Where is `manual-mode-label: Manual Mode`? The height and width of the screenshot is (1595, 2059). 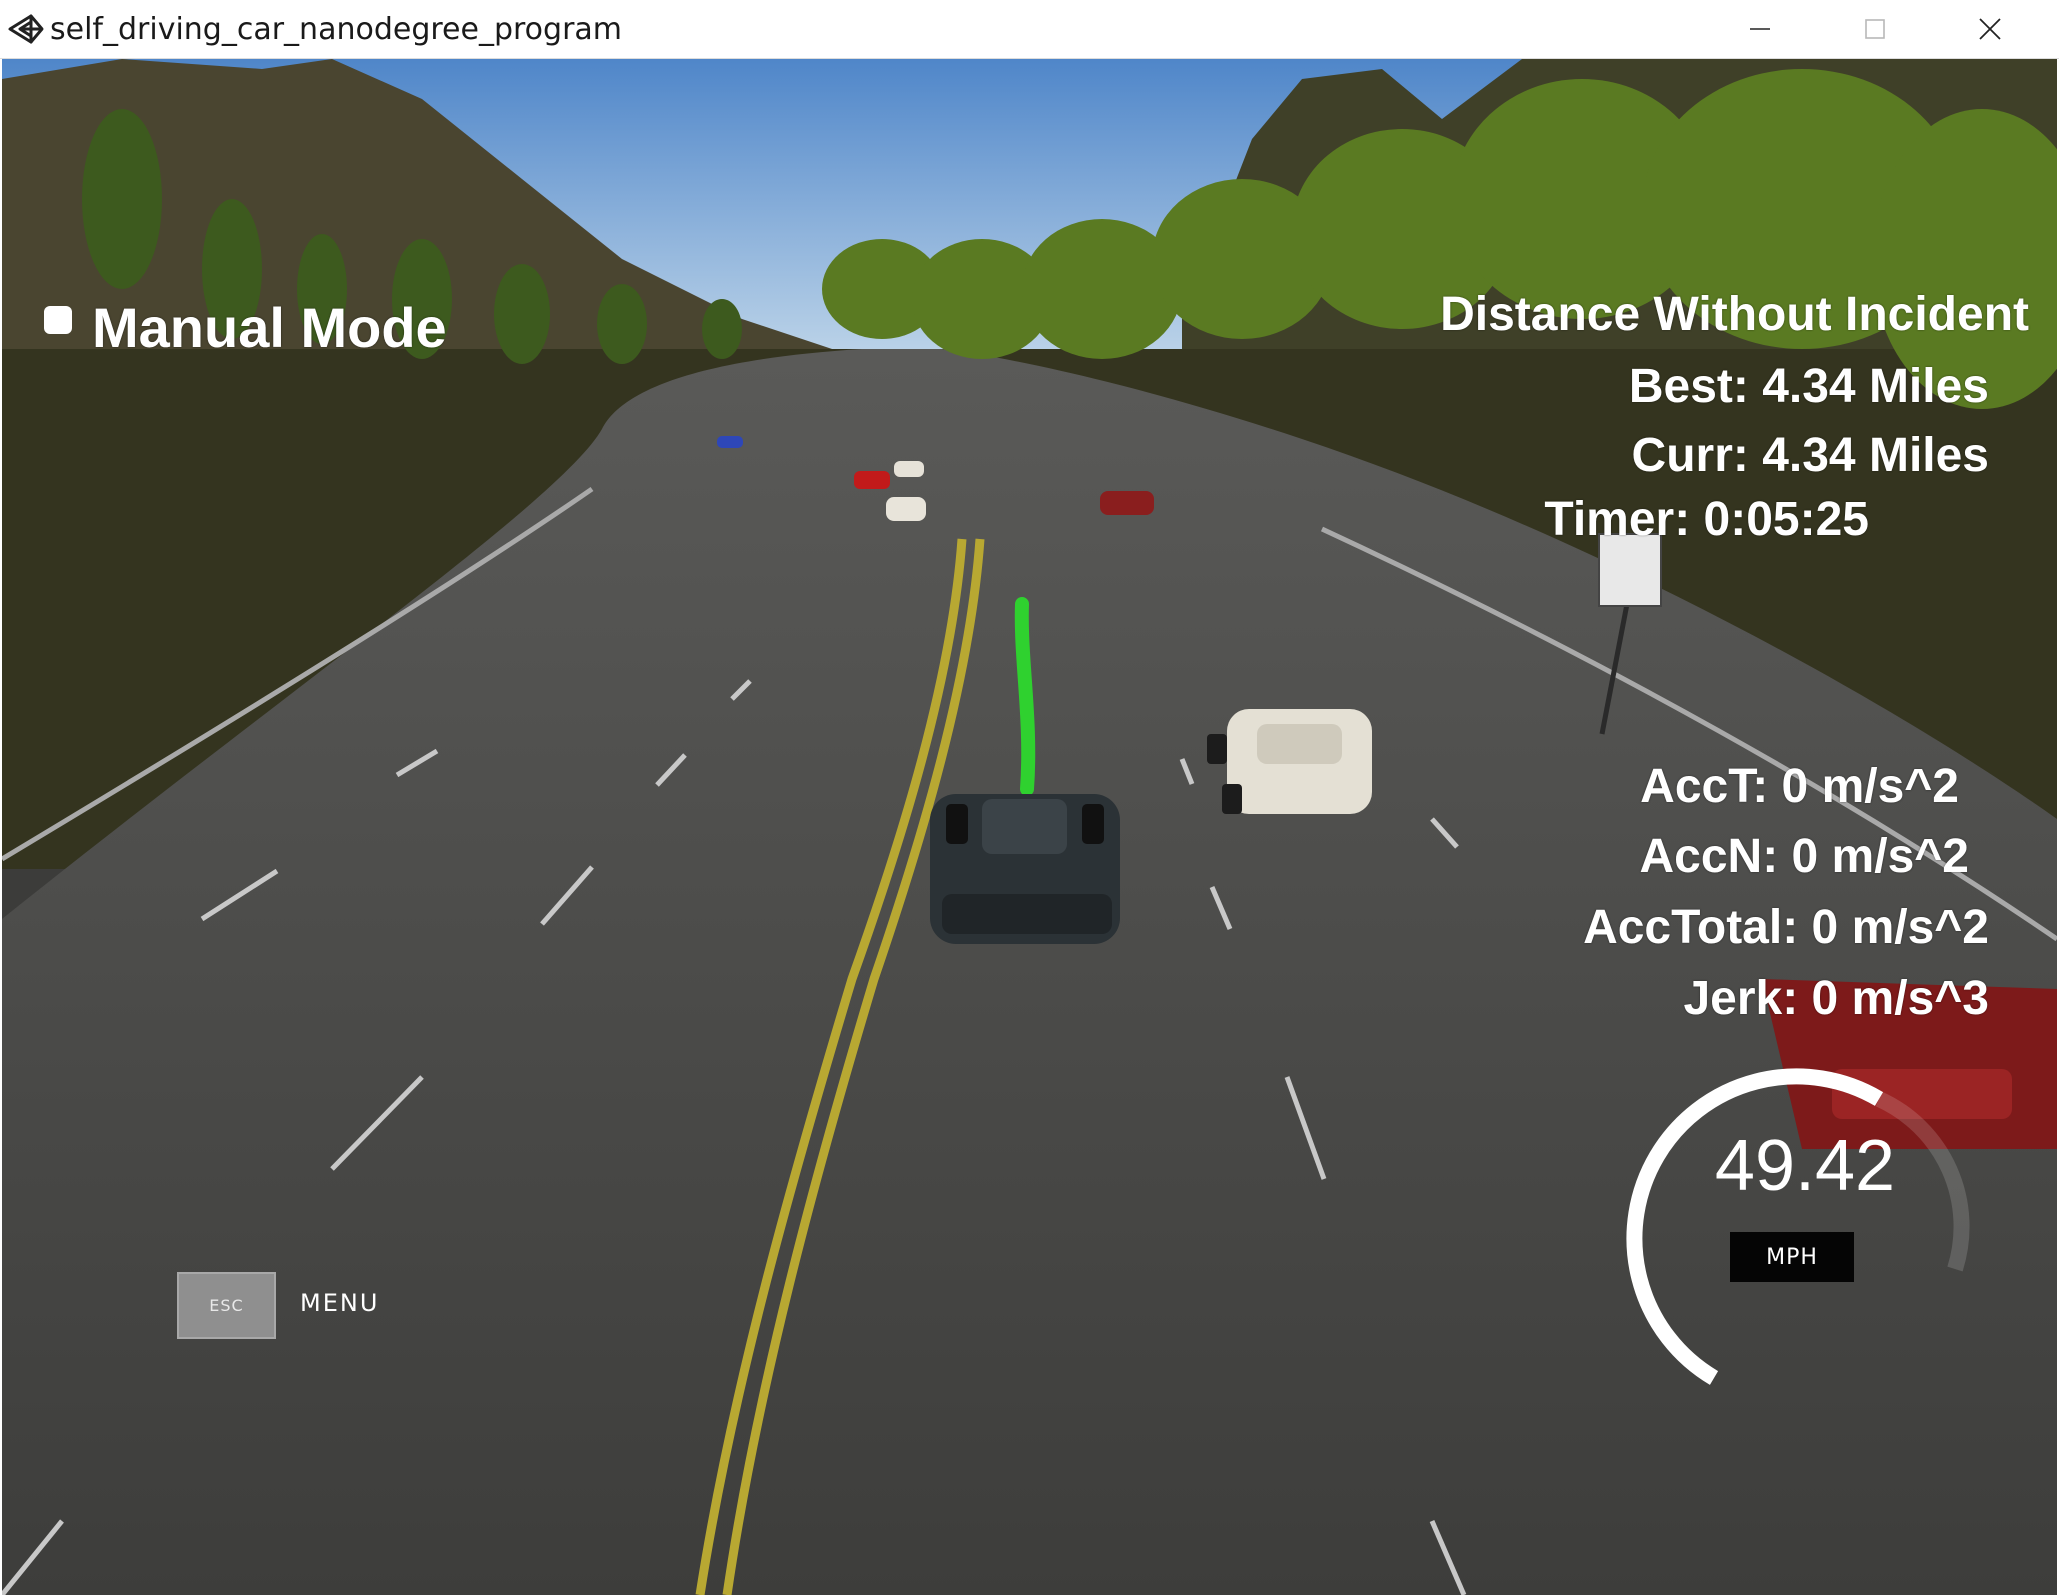 manual-mode-label: Manual Mode is located at coordinates (269, 327).